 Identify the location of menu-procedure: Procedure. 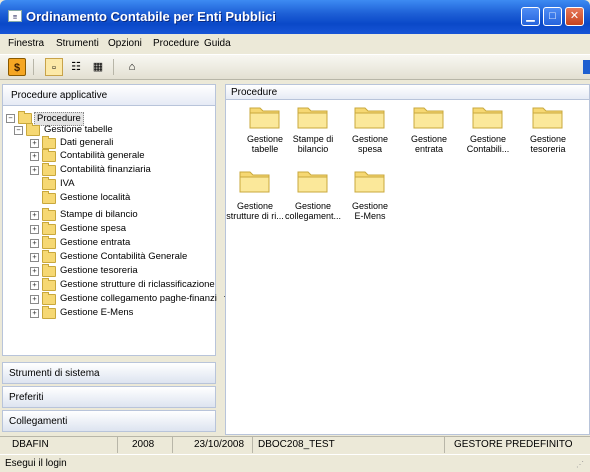
(176, 43).